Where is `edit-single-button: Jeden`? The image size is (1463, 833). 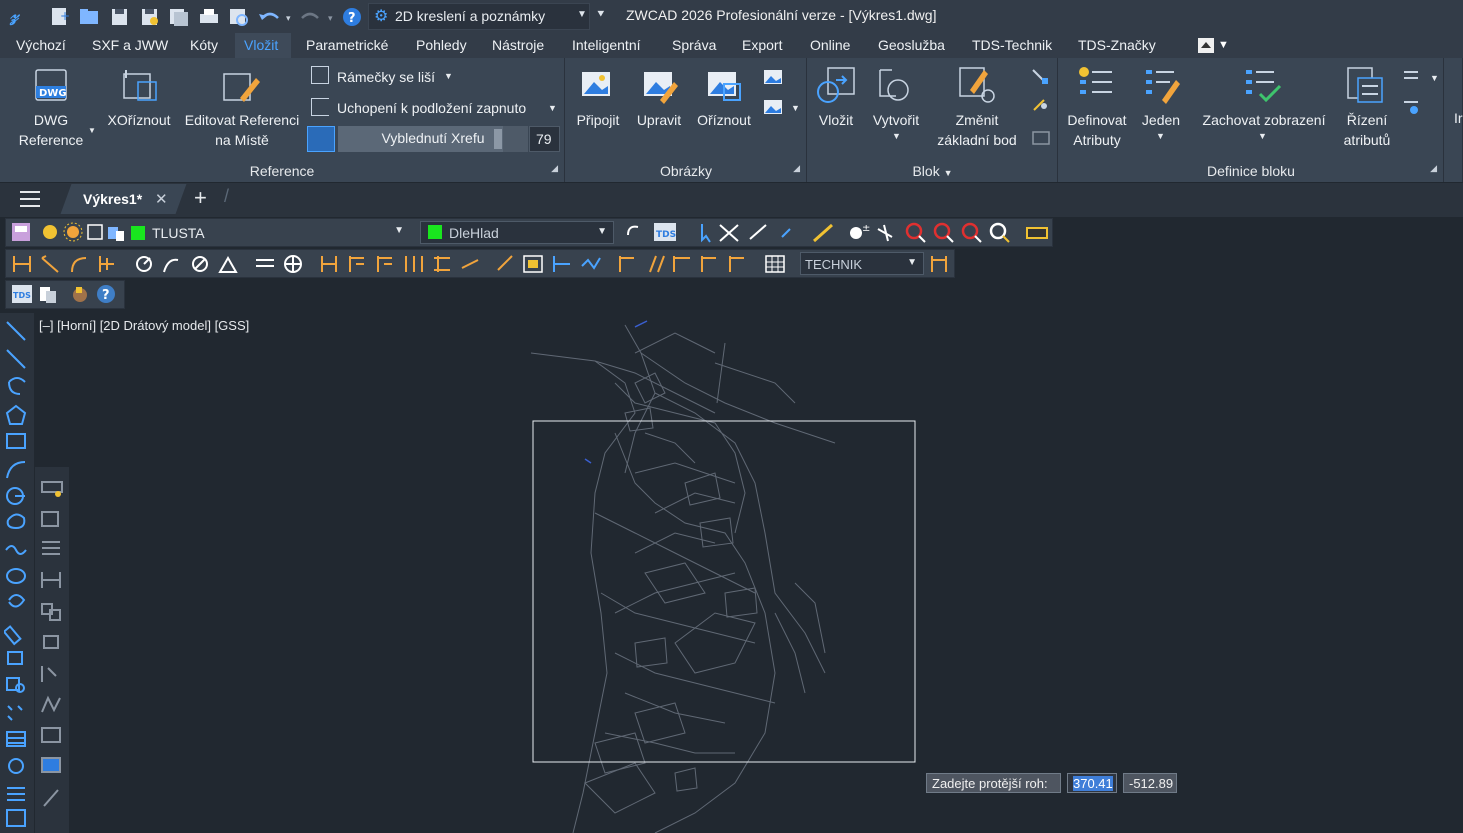 edit-single-button: Jeden is located at coordinates (1161, 120).